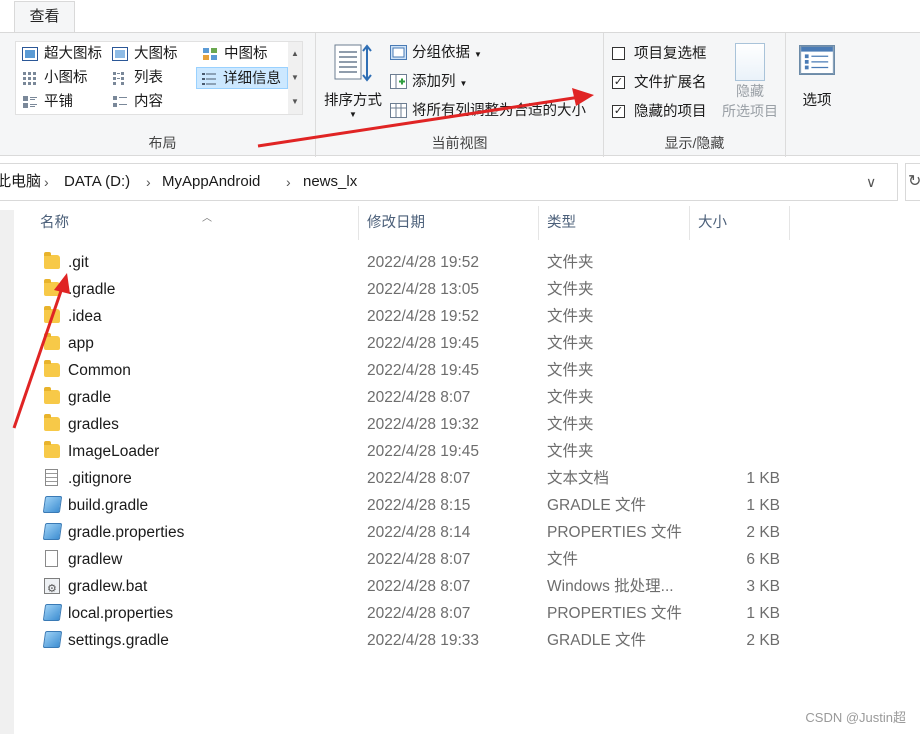 This screenshot has height=734, width=920. I want to click on add-columns-button: 添加列 ▼, so click(427, 82).